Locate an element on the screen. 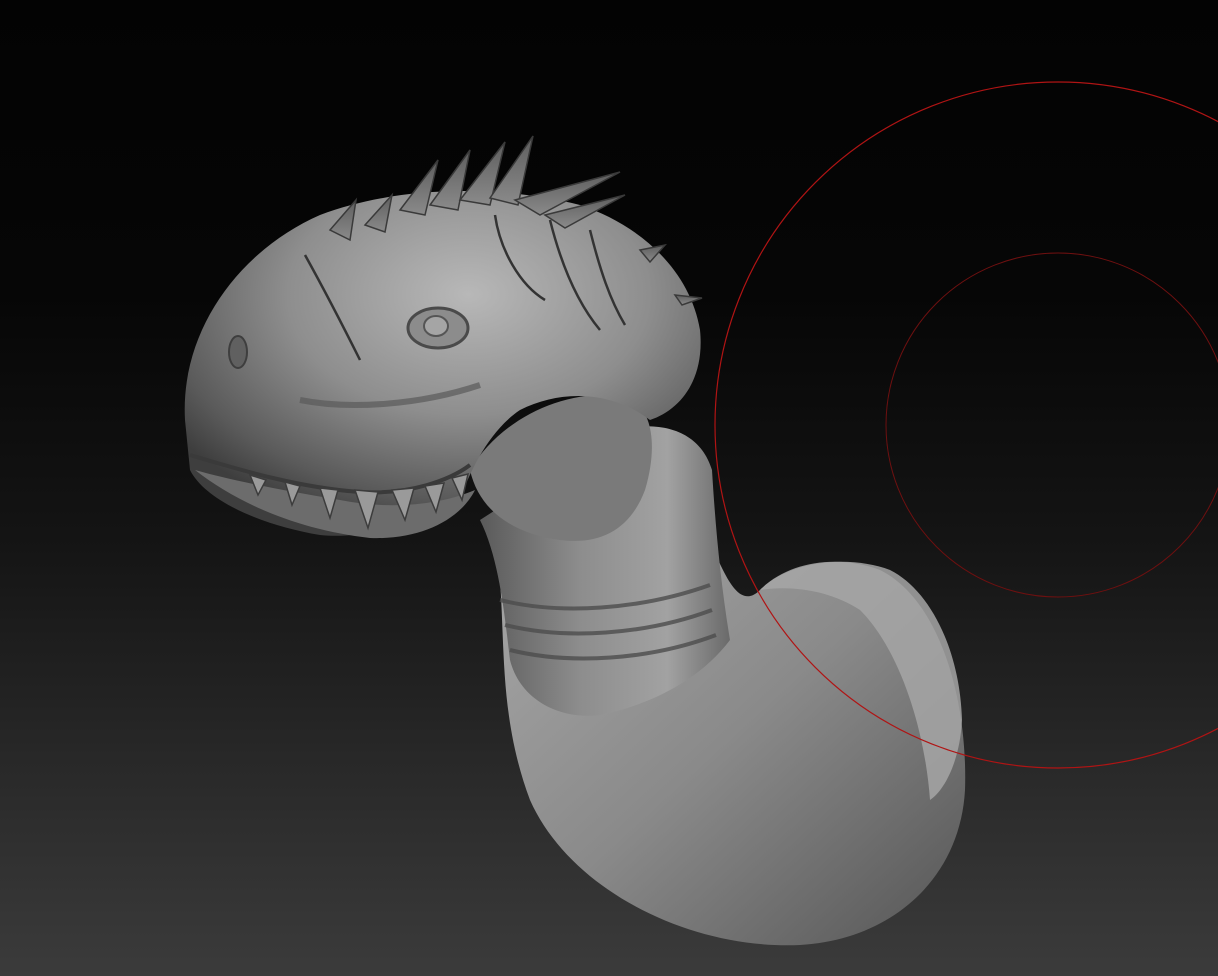 Image resolution: width=1218 pixels, height=976 pixels. brush-inner-ring is located at coordinates (1051, 425).